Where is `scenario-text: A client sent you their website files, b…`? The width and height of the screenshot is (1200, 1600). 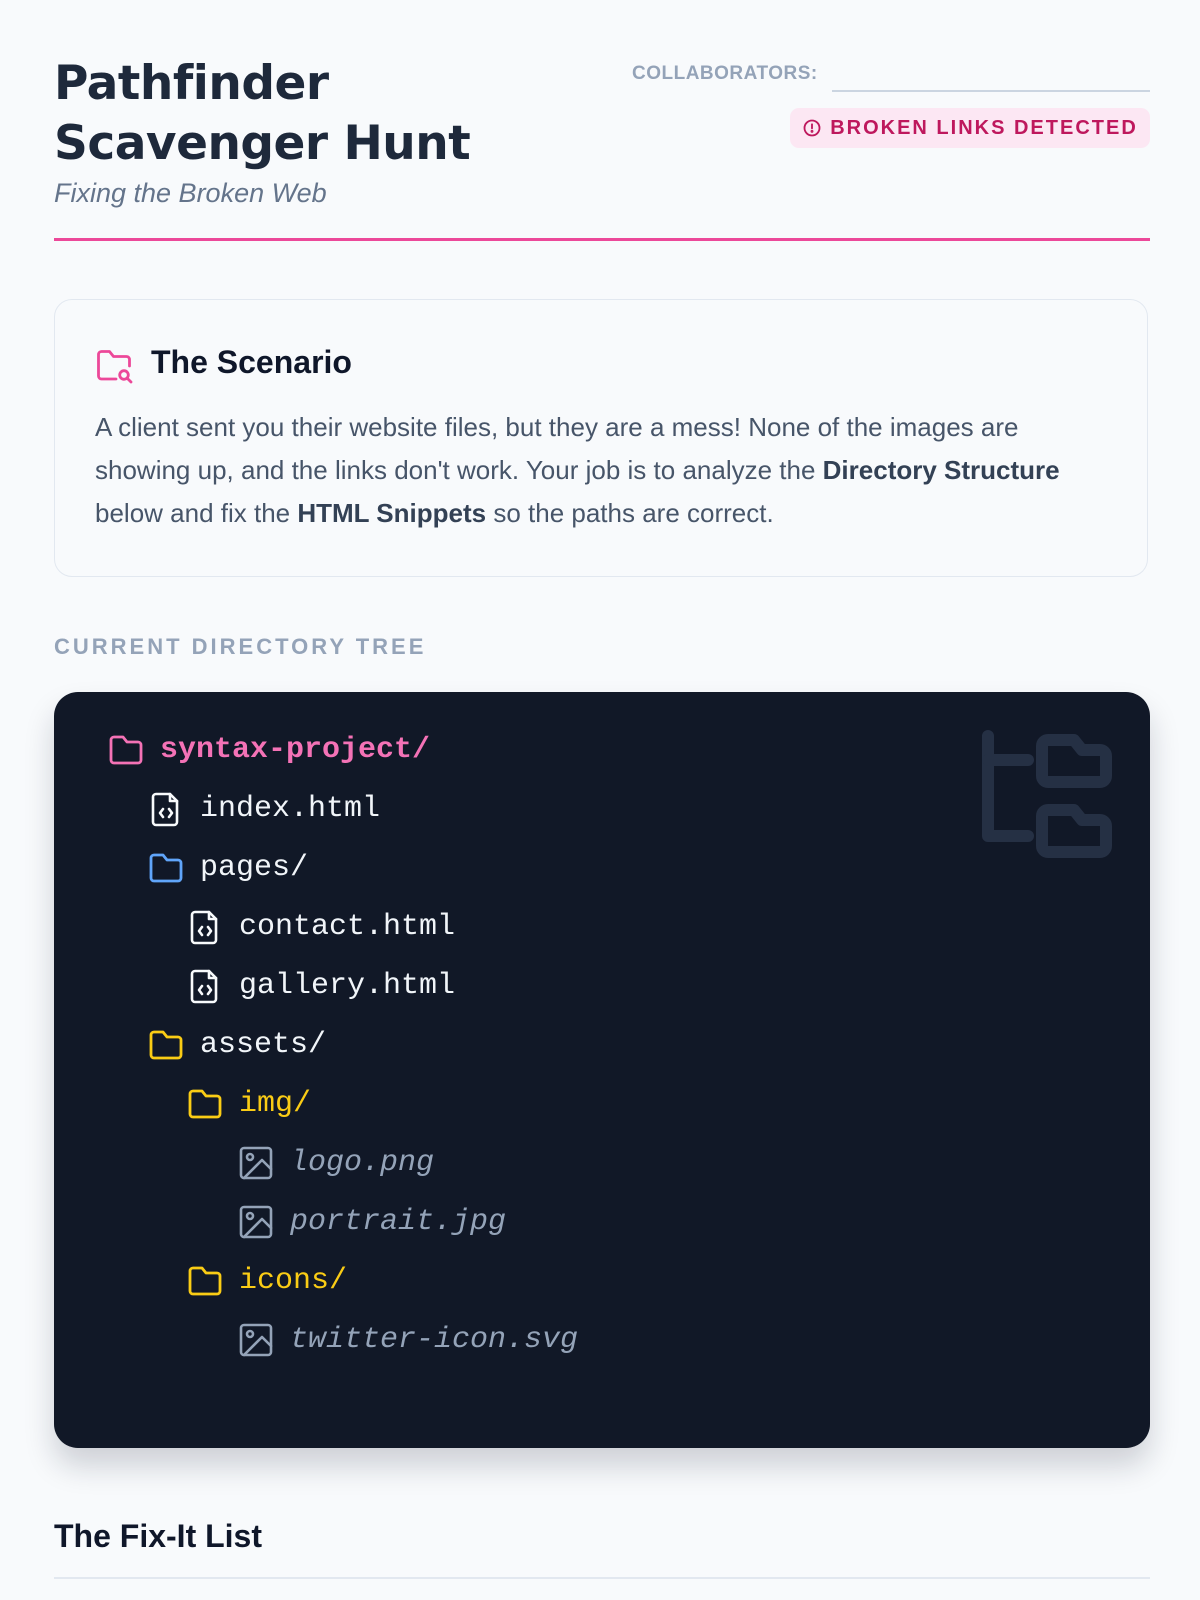 scenario-text: A client sent you their website files, b… is located at coordinates (577, 470).